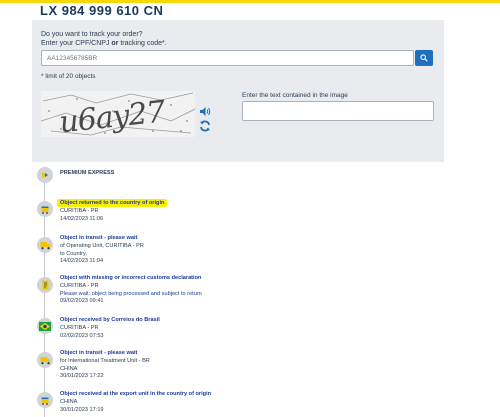  What do you see at coordinates (45, 285) in the screenshot?
I see `document-icon` at bounding box center [45, 285].